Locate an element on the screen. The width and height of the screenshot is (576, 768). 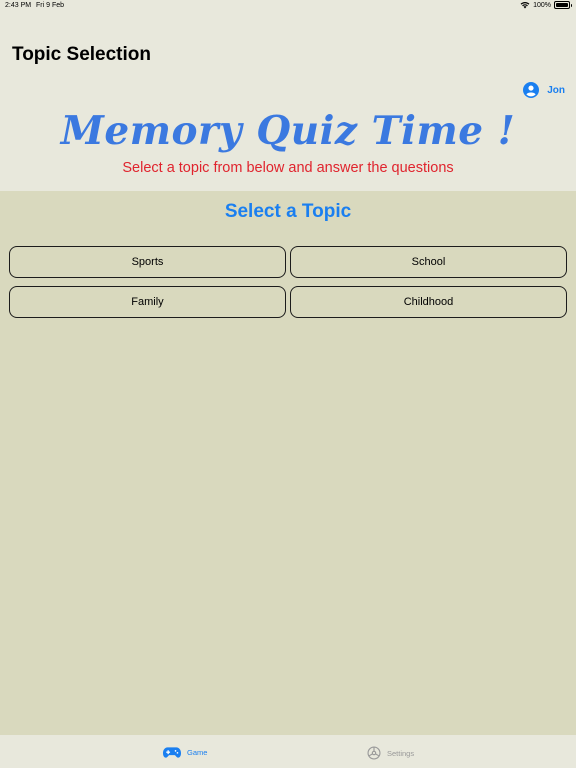
topic-button-sports: Sports is located at coordinates (147, 262).